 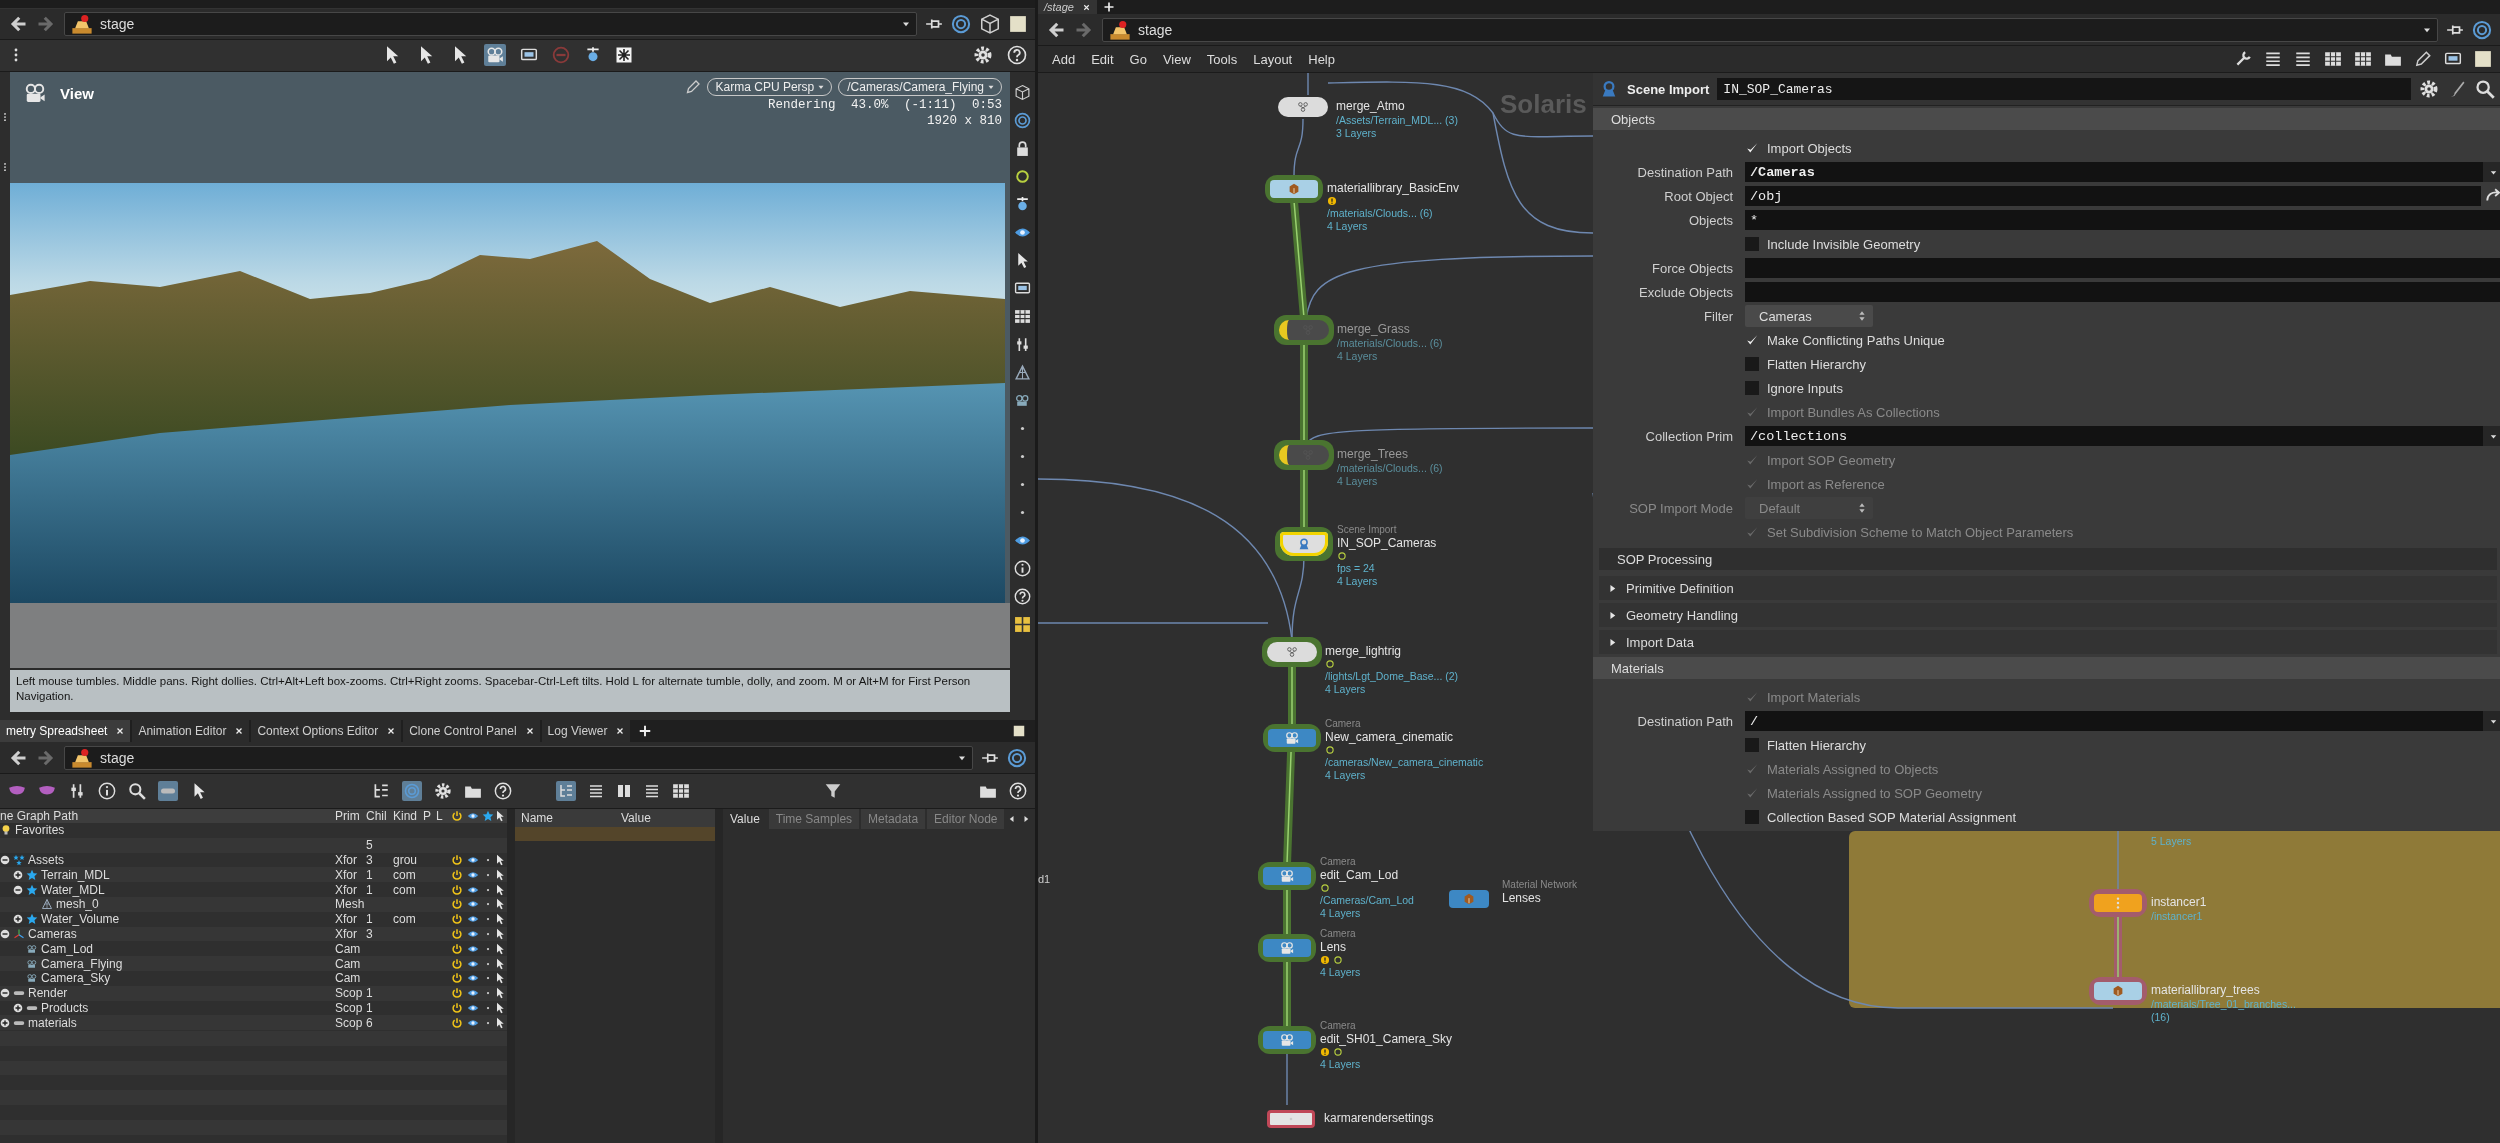 What do you see at coordinates (1334, 947) in the screenshot?
I see `node-name: Lens` at bounding box center [1334, 947].